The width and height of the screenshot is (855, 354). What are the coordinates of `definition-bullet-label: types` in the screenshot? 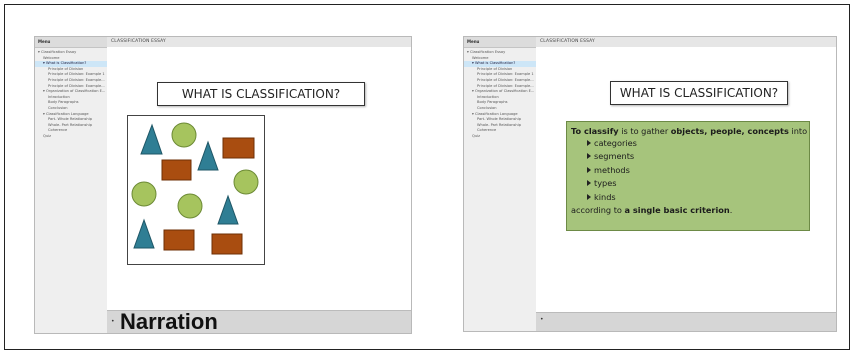 It's located at (605, 183).